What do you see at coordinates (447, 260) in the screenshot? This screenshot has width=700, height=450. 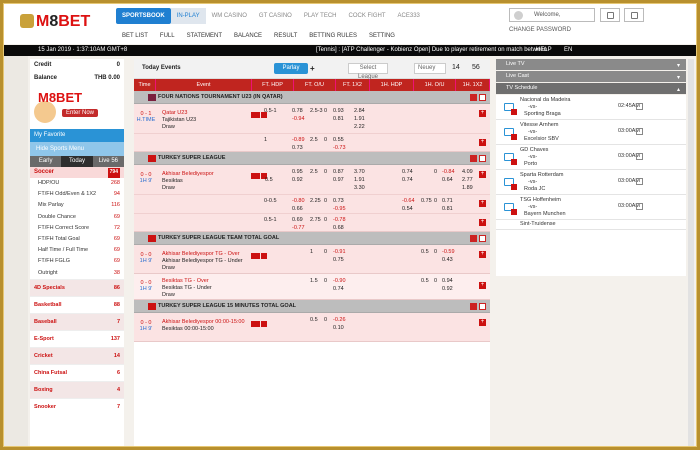 I see `odds-cell: 0.43` at bounding box center [447, 260].